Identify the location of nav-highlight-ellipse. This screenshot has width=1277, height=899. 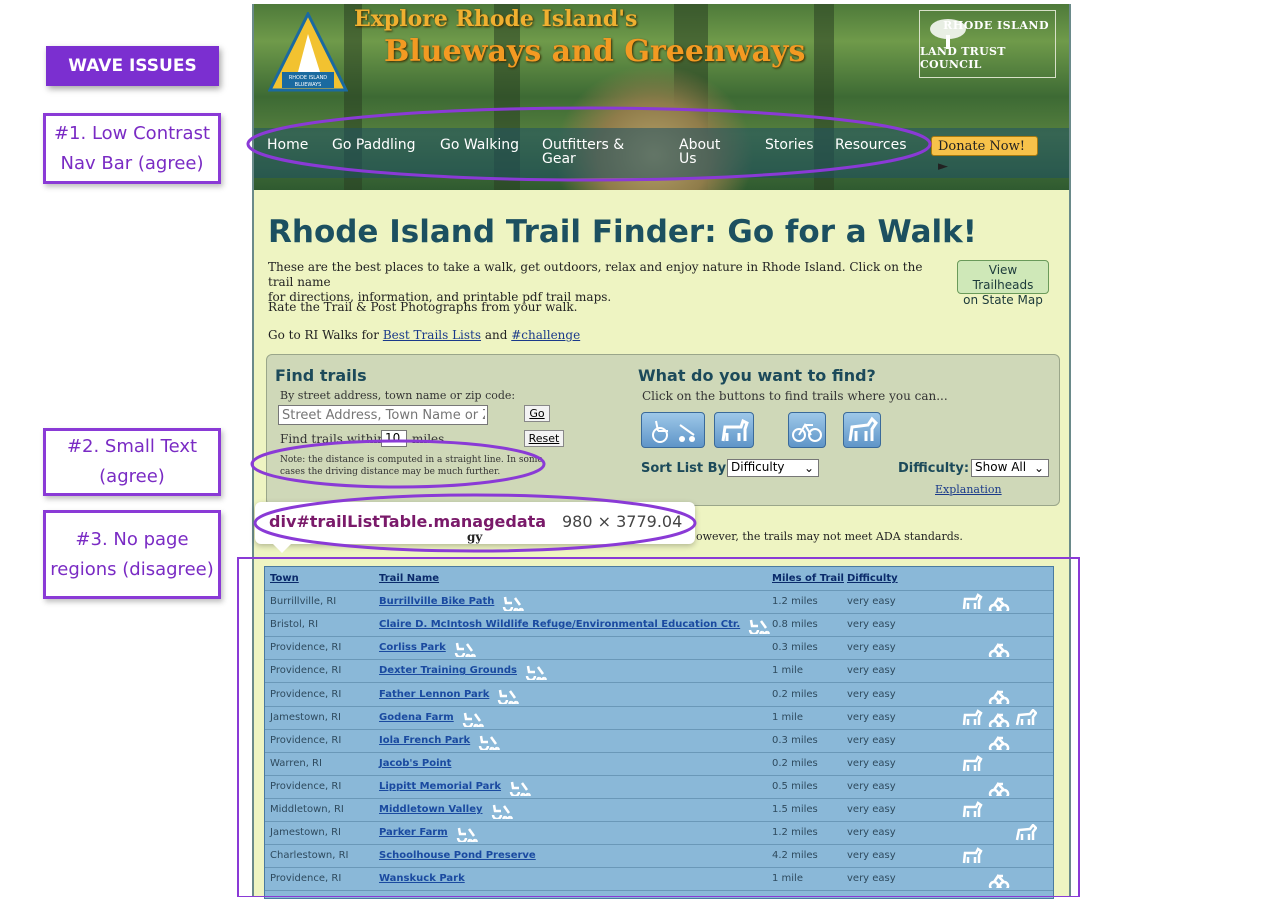
(589, 144).